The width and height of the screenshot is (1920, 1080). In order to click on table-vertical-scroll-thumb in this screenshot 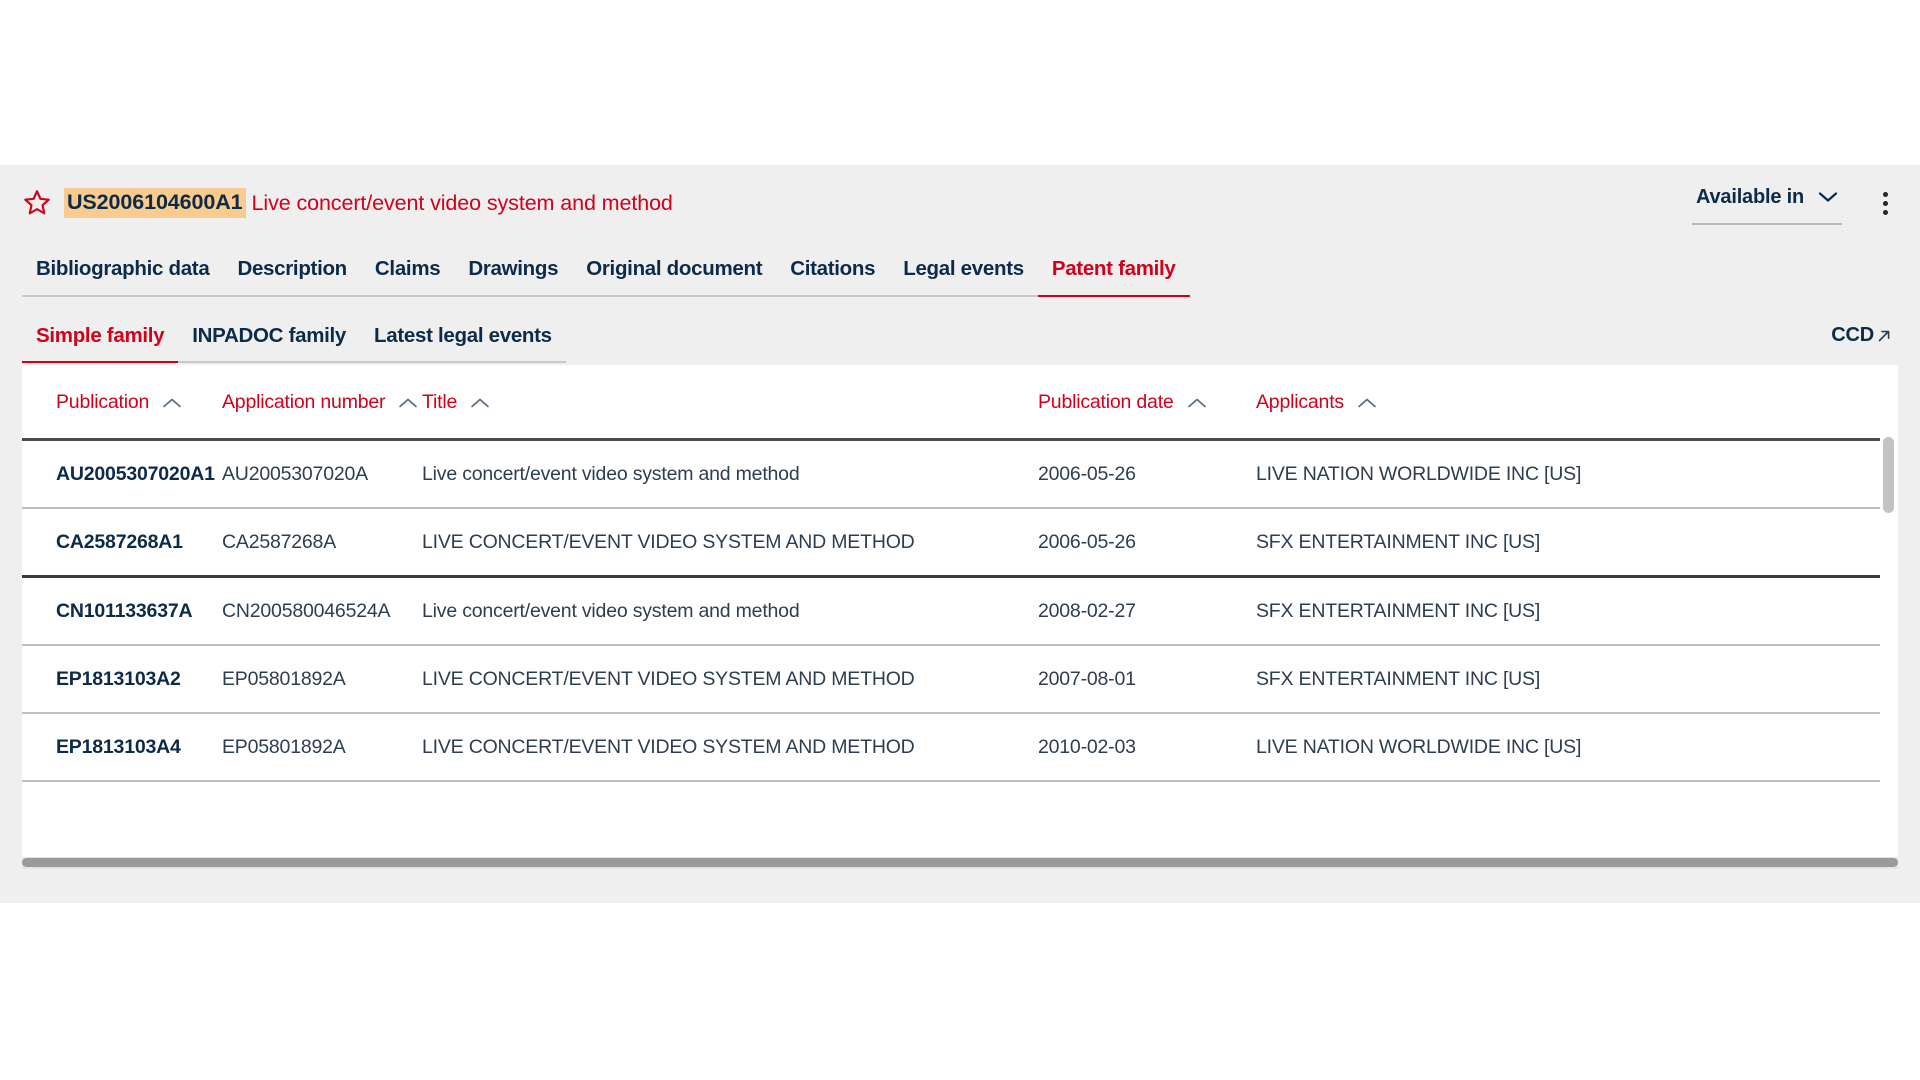, I will do `click(1888, 475)`.